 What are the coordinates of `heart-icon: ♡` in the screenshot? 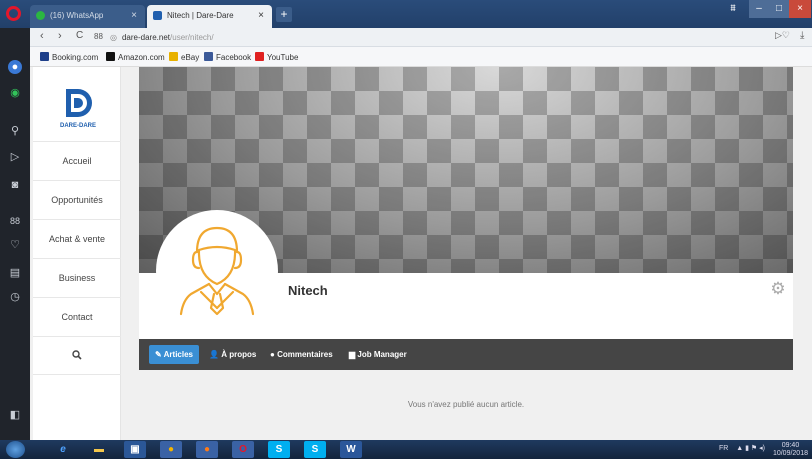 It's located at (15, 245).